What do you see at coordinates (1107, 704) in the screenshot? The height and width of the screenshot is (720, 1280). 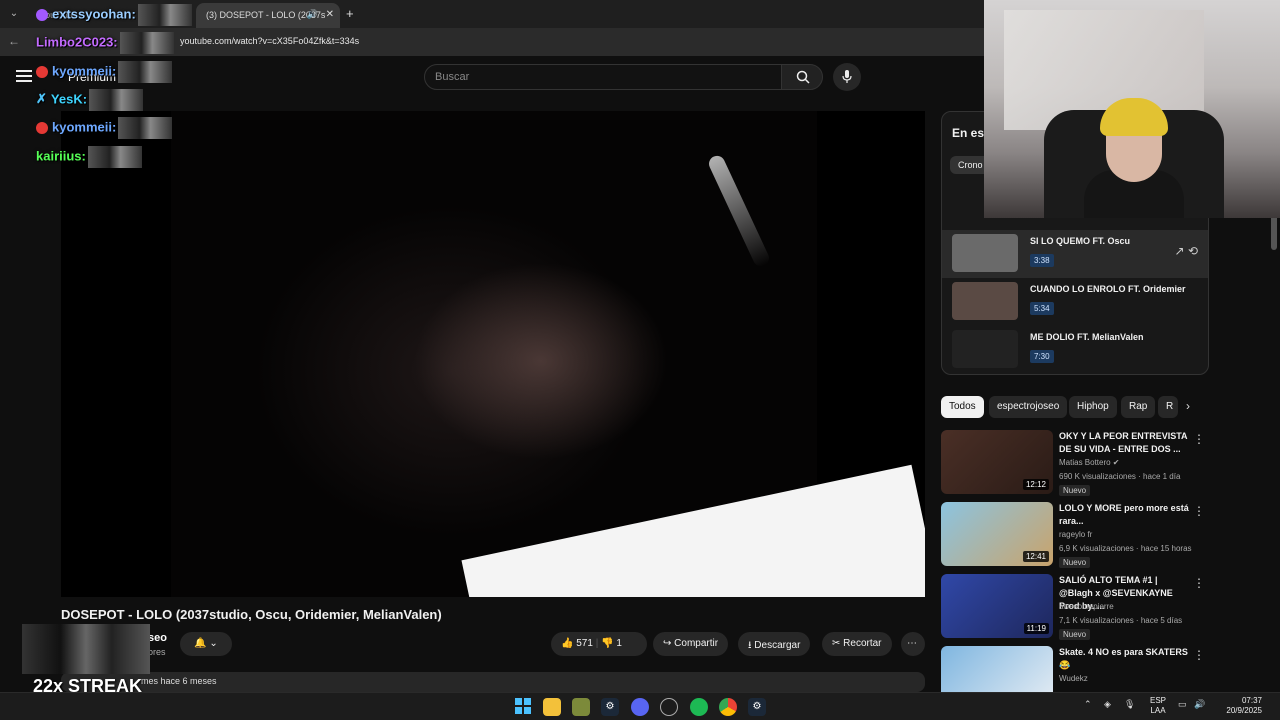 I see `shield-icon: ◈` at bounding box center [1107, 704].